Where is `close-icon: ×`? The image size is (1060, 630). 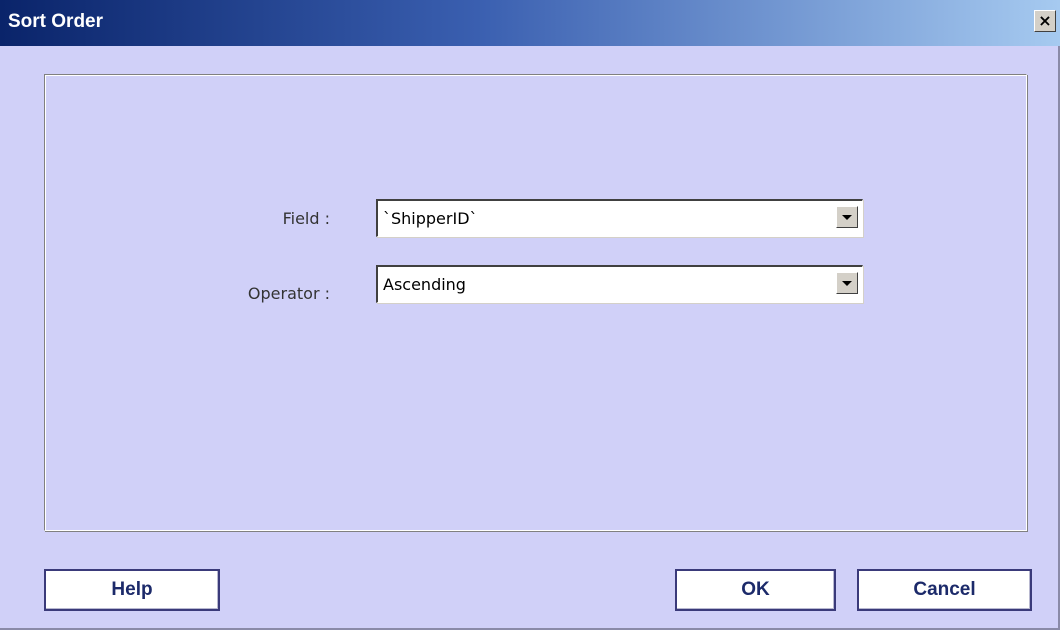 close-icon: × is located at coordinates (1045, 20).